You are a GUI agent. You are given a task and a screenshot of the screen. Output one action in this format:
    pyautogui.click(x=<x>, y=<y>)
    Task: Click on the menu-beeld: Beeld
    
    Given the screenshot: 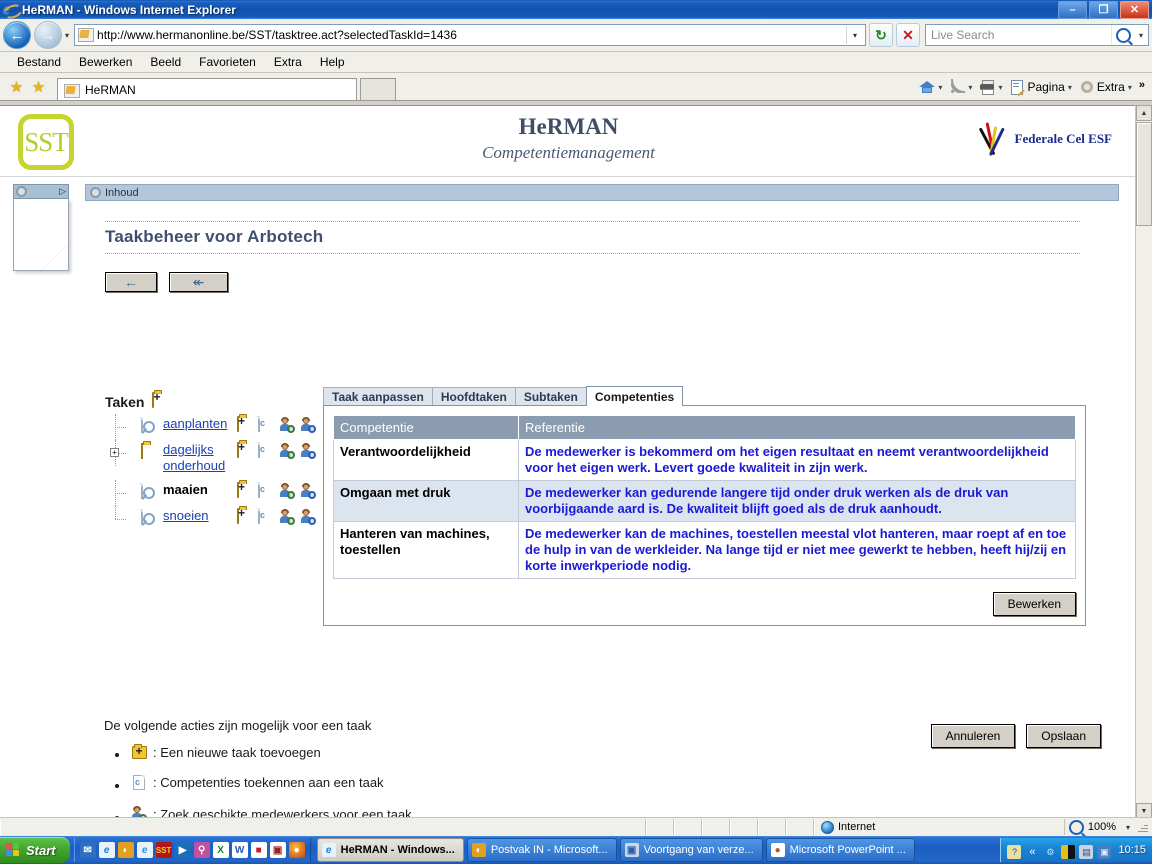 What is the action you would take?
    pyautogui.click(x=165, y=62)
    